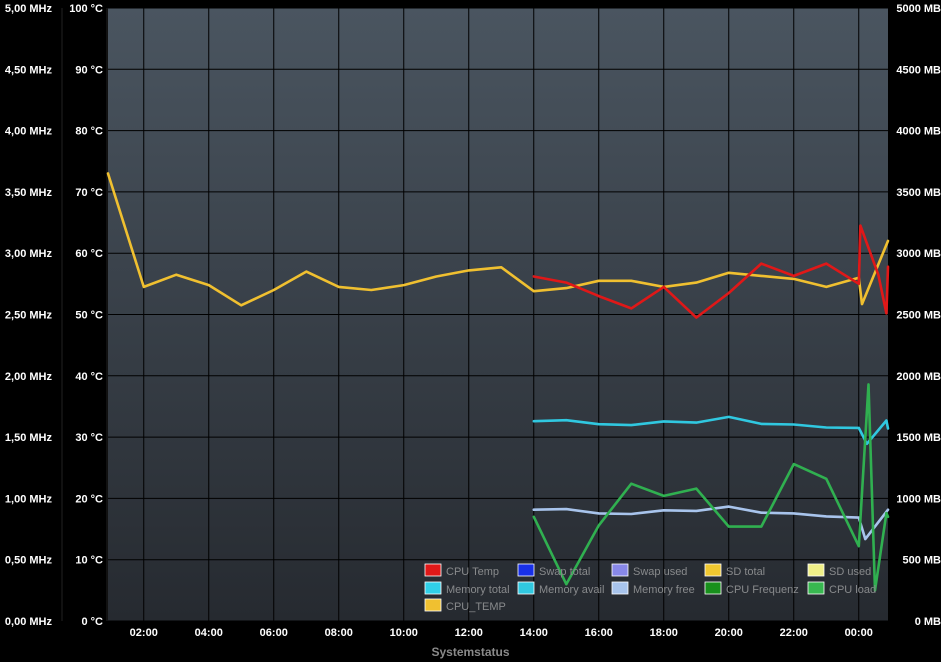 The height and width of the screenshot is (662, 941). What do you see at coordinates (472, 572) in the screenshot?
I see `legend-label: CPU Temp` at bounding box center [472, 572].